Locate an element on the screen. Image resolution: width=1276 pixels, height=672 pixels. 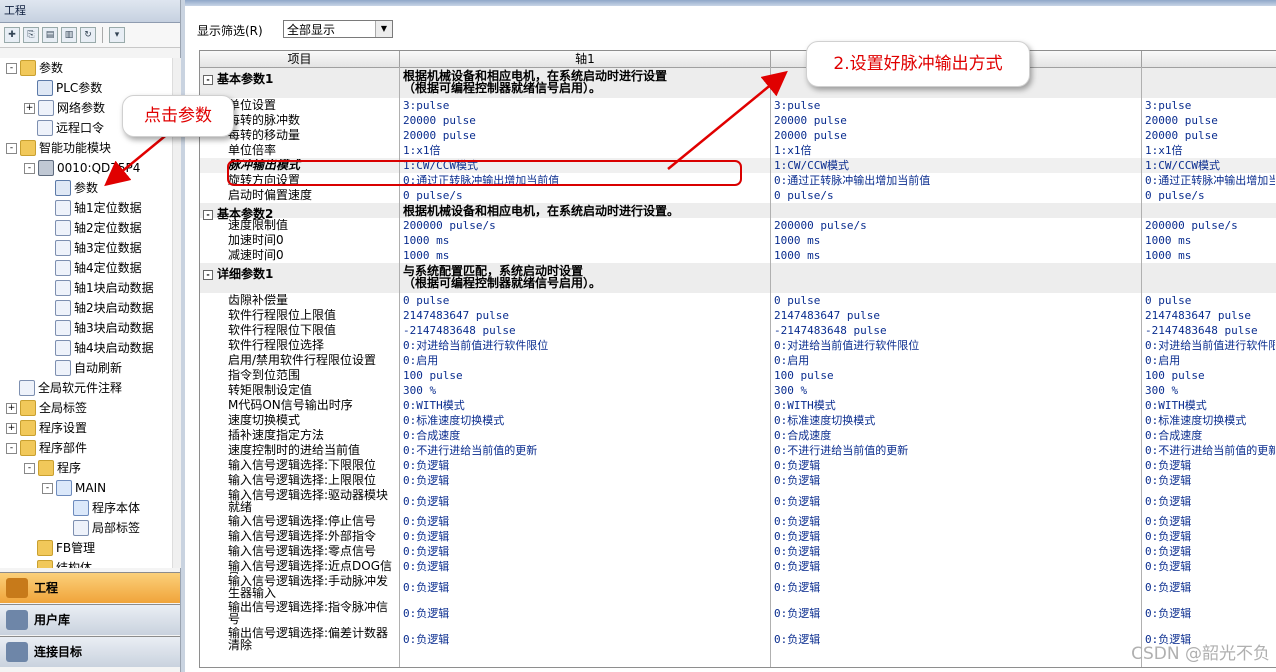
callout-set-pulse-output: 2.设置好脉冲输出方式 is located at coordinates (918, 64).